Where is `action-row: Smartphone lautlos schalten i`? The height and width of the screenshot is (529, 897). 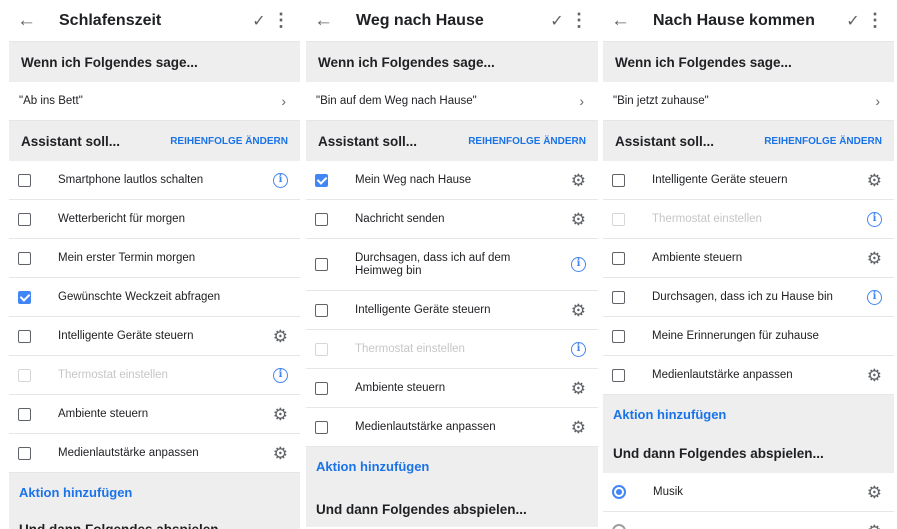 action-row: Smartphone lautlos schalten i is located at coordinates (154, 180).